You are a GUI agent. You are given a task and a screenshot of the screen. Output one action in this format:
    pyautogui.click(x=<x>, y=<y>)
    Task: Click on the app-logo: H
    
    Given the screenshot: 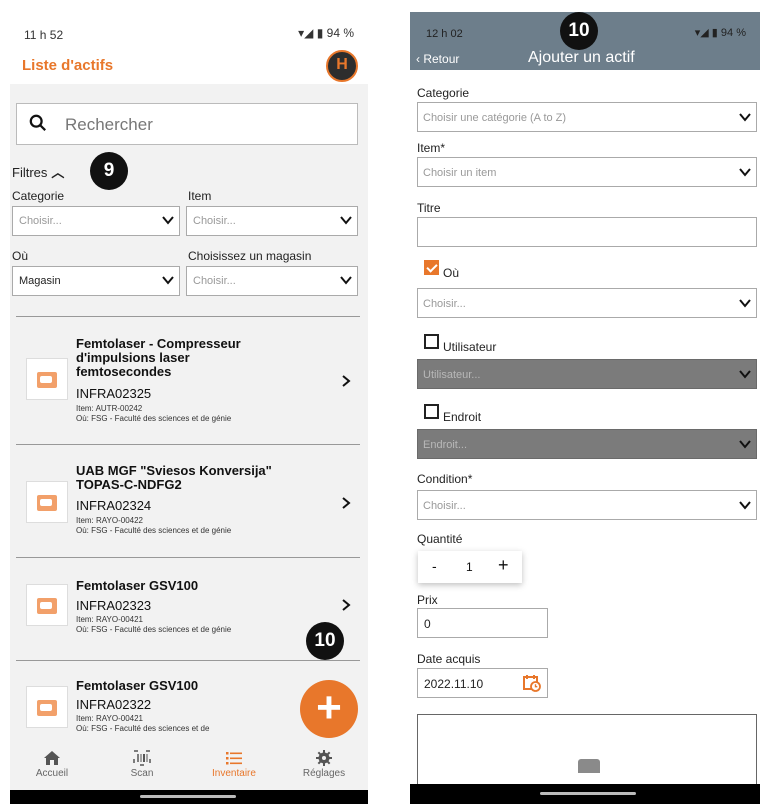 What is the action you would take?
    pyautogui.click(x=342, y=66)
    